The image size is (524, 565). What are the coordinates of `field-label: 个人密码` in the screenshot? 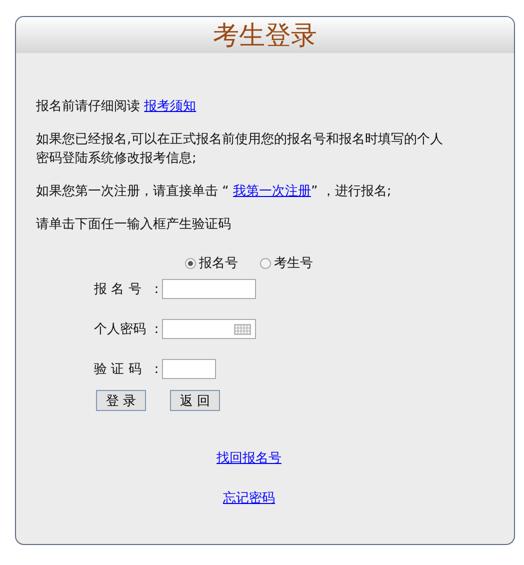 It's located at (120, 329).